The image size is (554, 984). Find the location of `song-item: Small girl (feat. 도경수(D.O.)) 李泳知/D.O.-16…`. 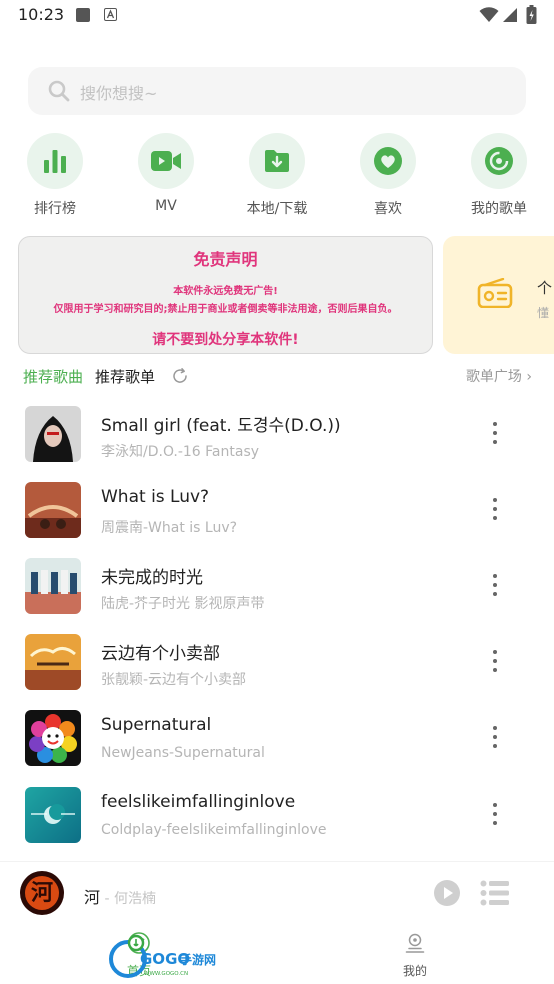

song-item: Small girl (feat. 도경수(D.O.)) 李泳知/D.O.-16… is located at coordinates (277, 442).